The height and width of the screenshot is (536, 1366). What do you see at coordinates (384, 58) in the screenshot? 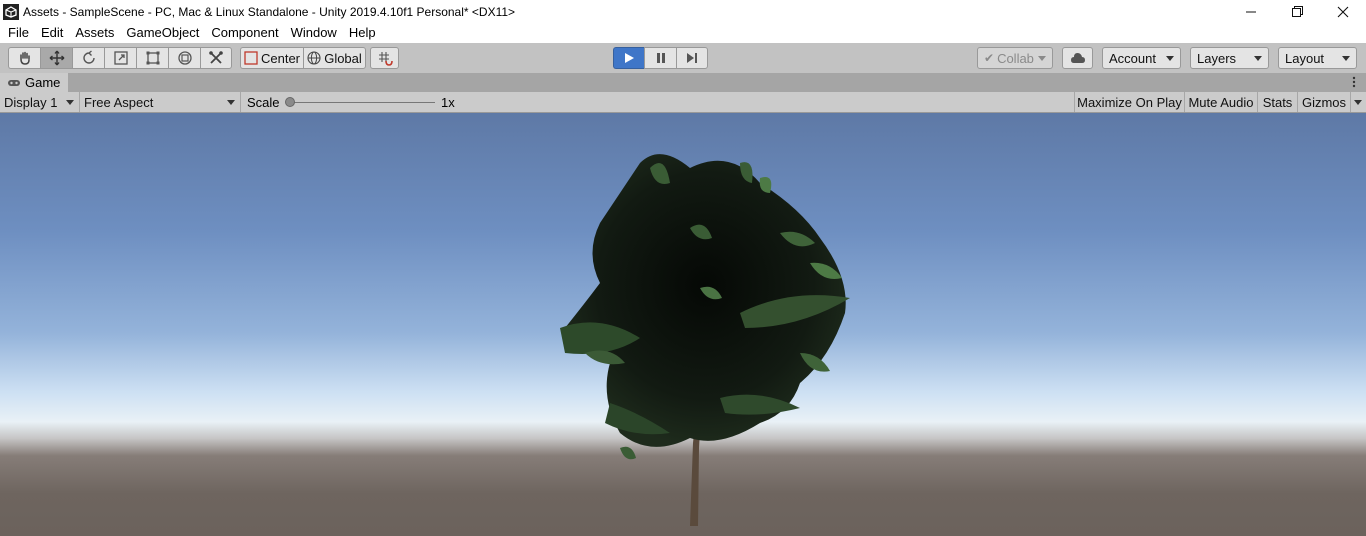
I see `grid-snap-icon` at bounding box center [384, 58].